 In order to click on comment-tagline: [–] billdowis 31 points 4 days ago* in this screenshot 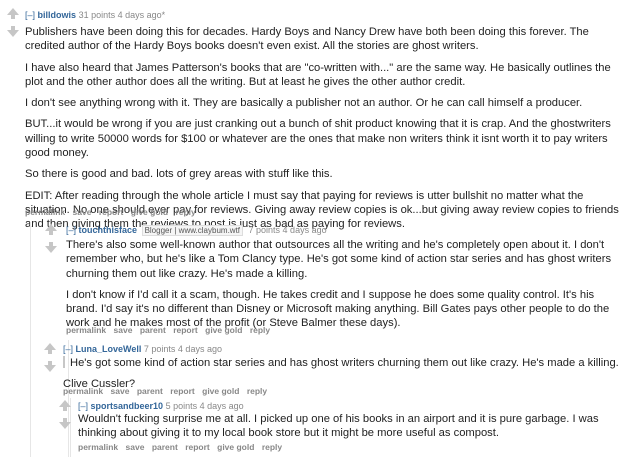, I will do `click(95, 15)`.